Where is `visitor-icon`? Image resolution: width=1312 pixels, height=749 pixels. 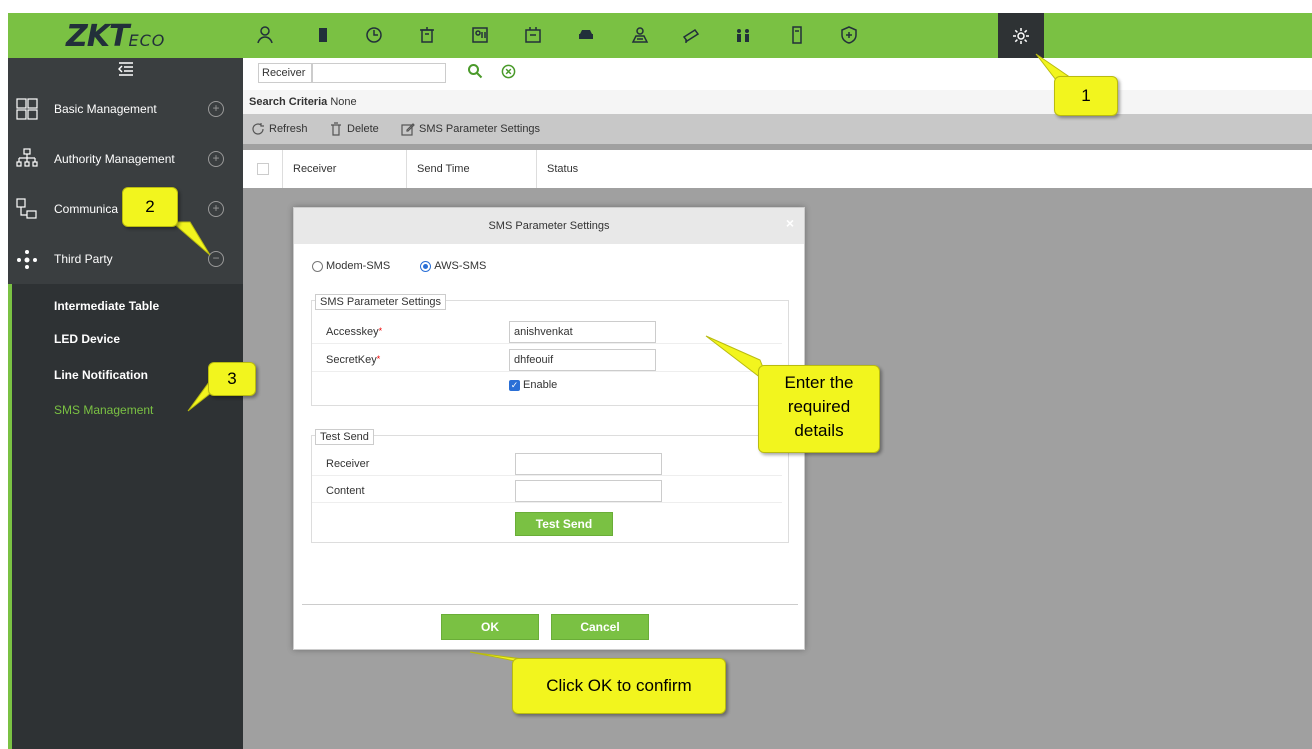 visitor-icon is located at coordinates (480, 35).